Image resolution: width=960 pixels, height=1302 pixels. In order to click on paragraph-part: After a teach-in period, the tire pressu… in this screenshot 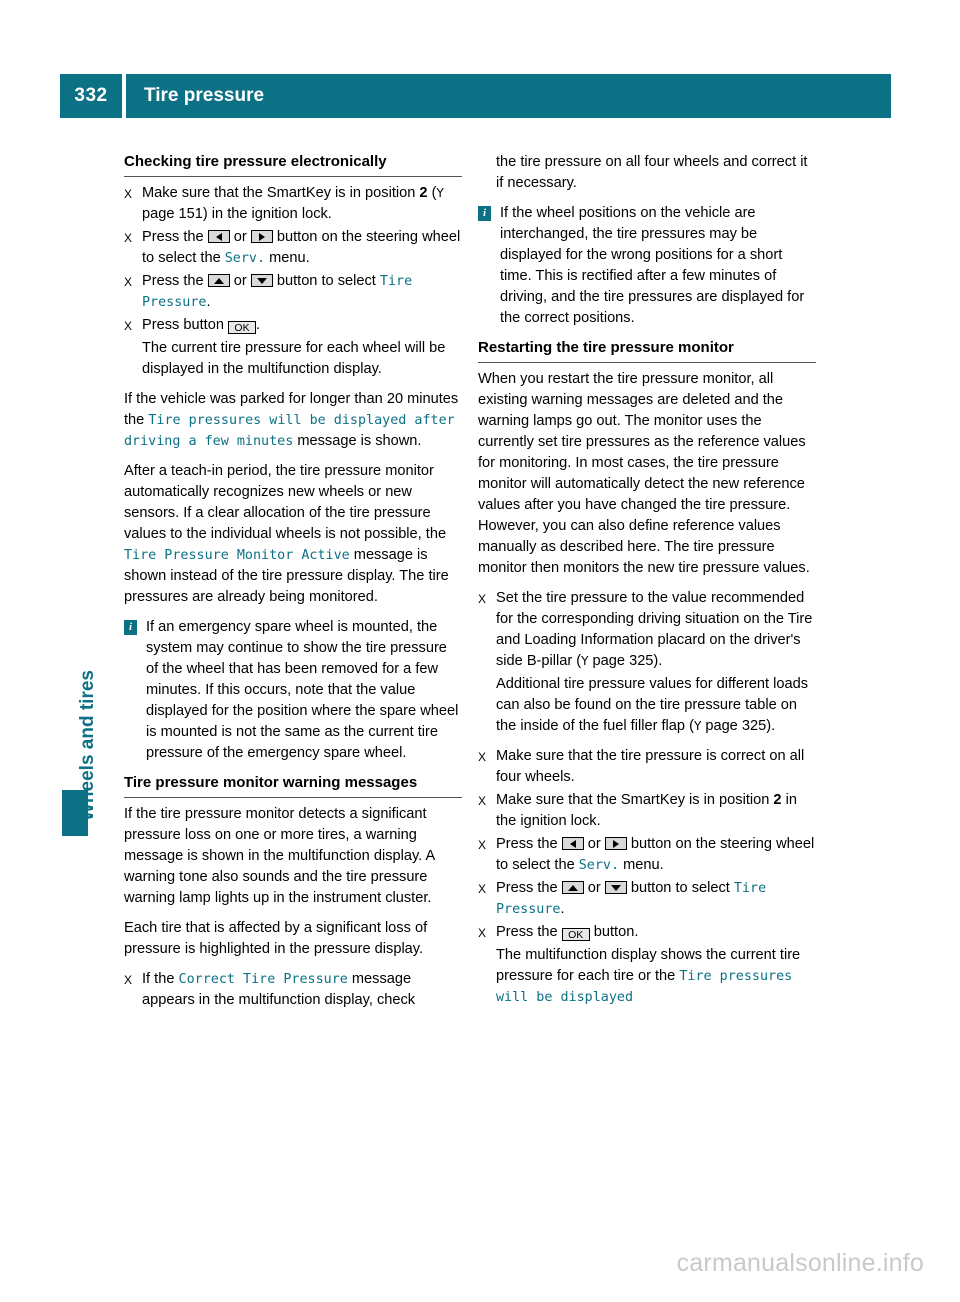, I will do `click(285, 502)`.